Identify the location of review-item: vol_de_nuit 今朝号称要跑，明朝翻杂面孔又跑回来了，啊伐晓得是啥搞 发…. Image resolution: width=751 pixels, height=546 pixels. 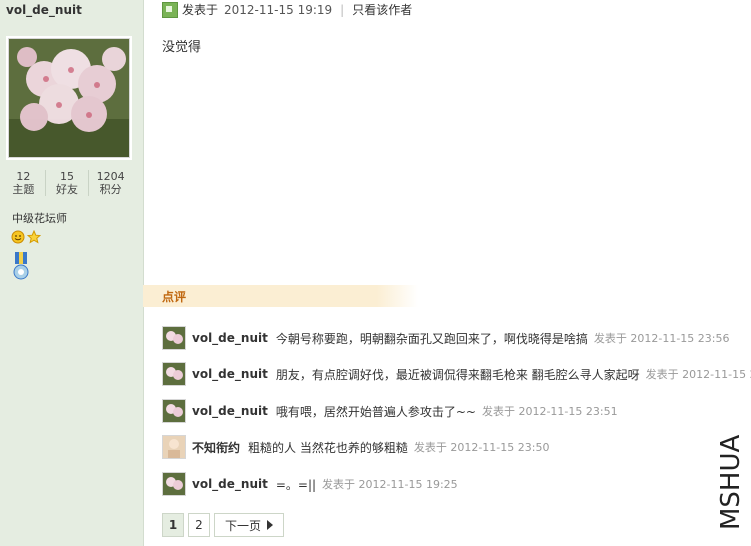
(445, 338).